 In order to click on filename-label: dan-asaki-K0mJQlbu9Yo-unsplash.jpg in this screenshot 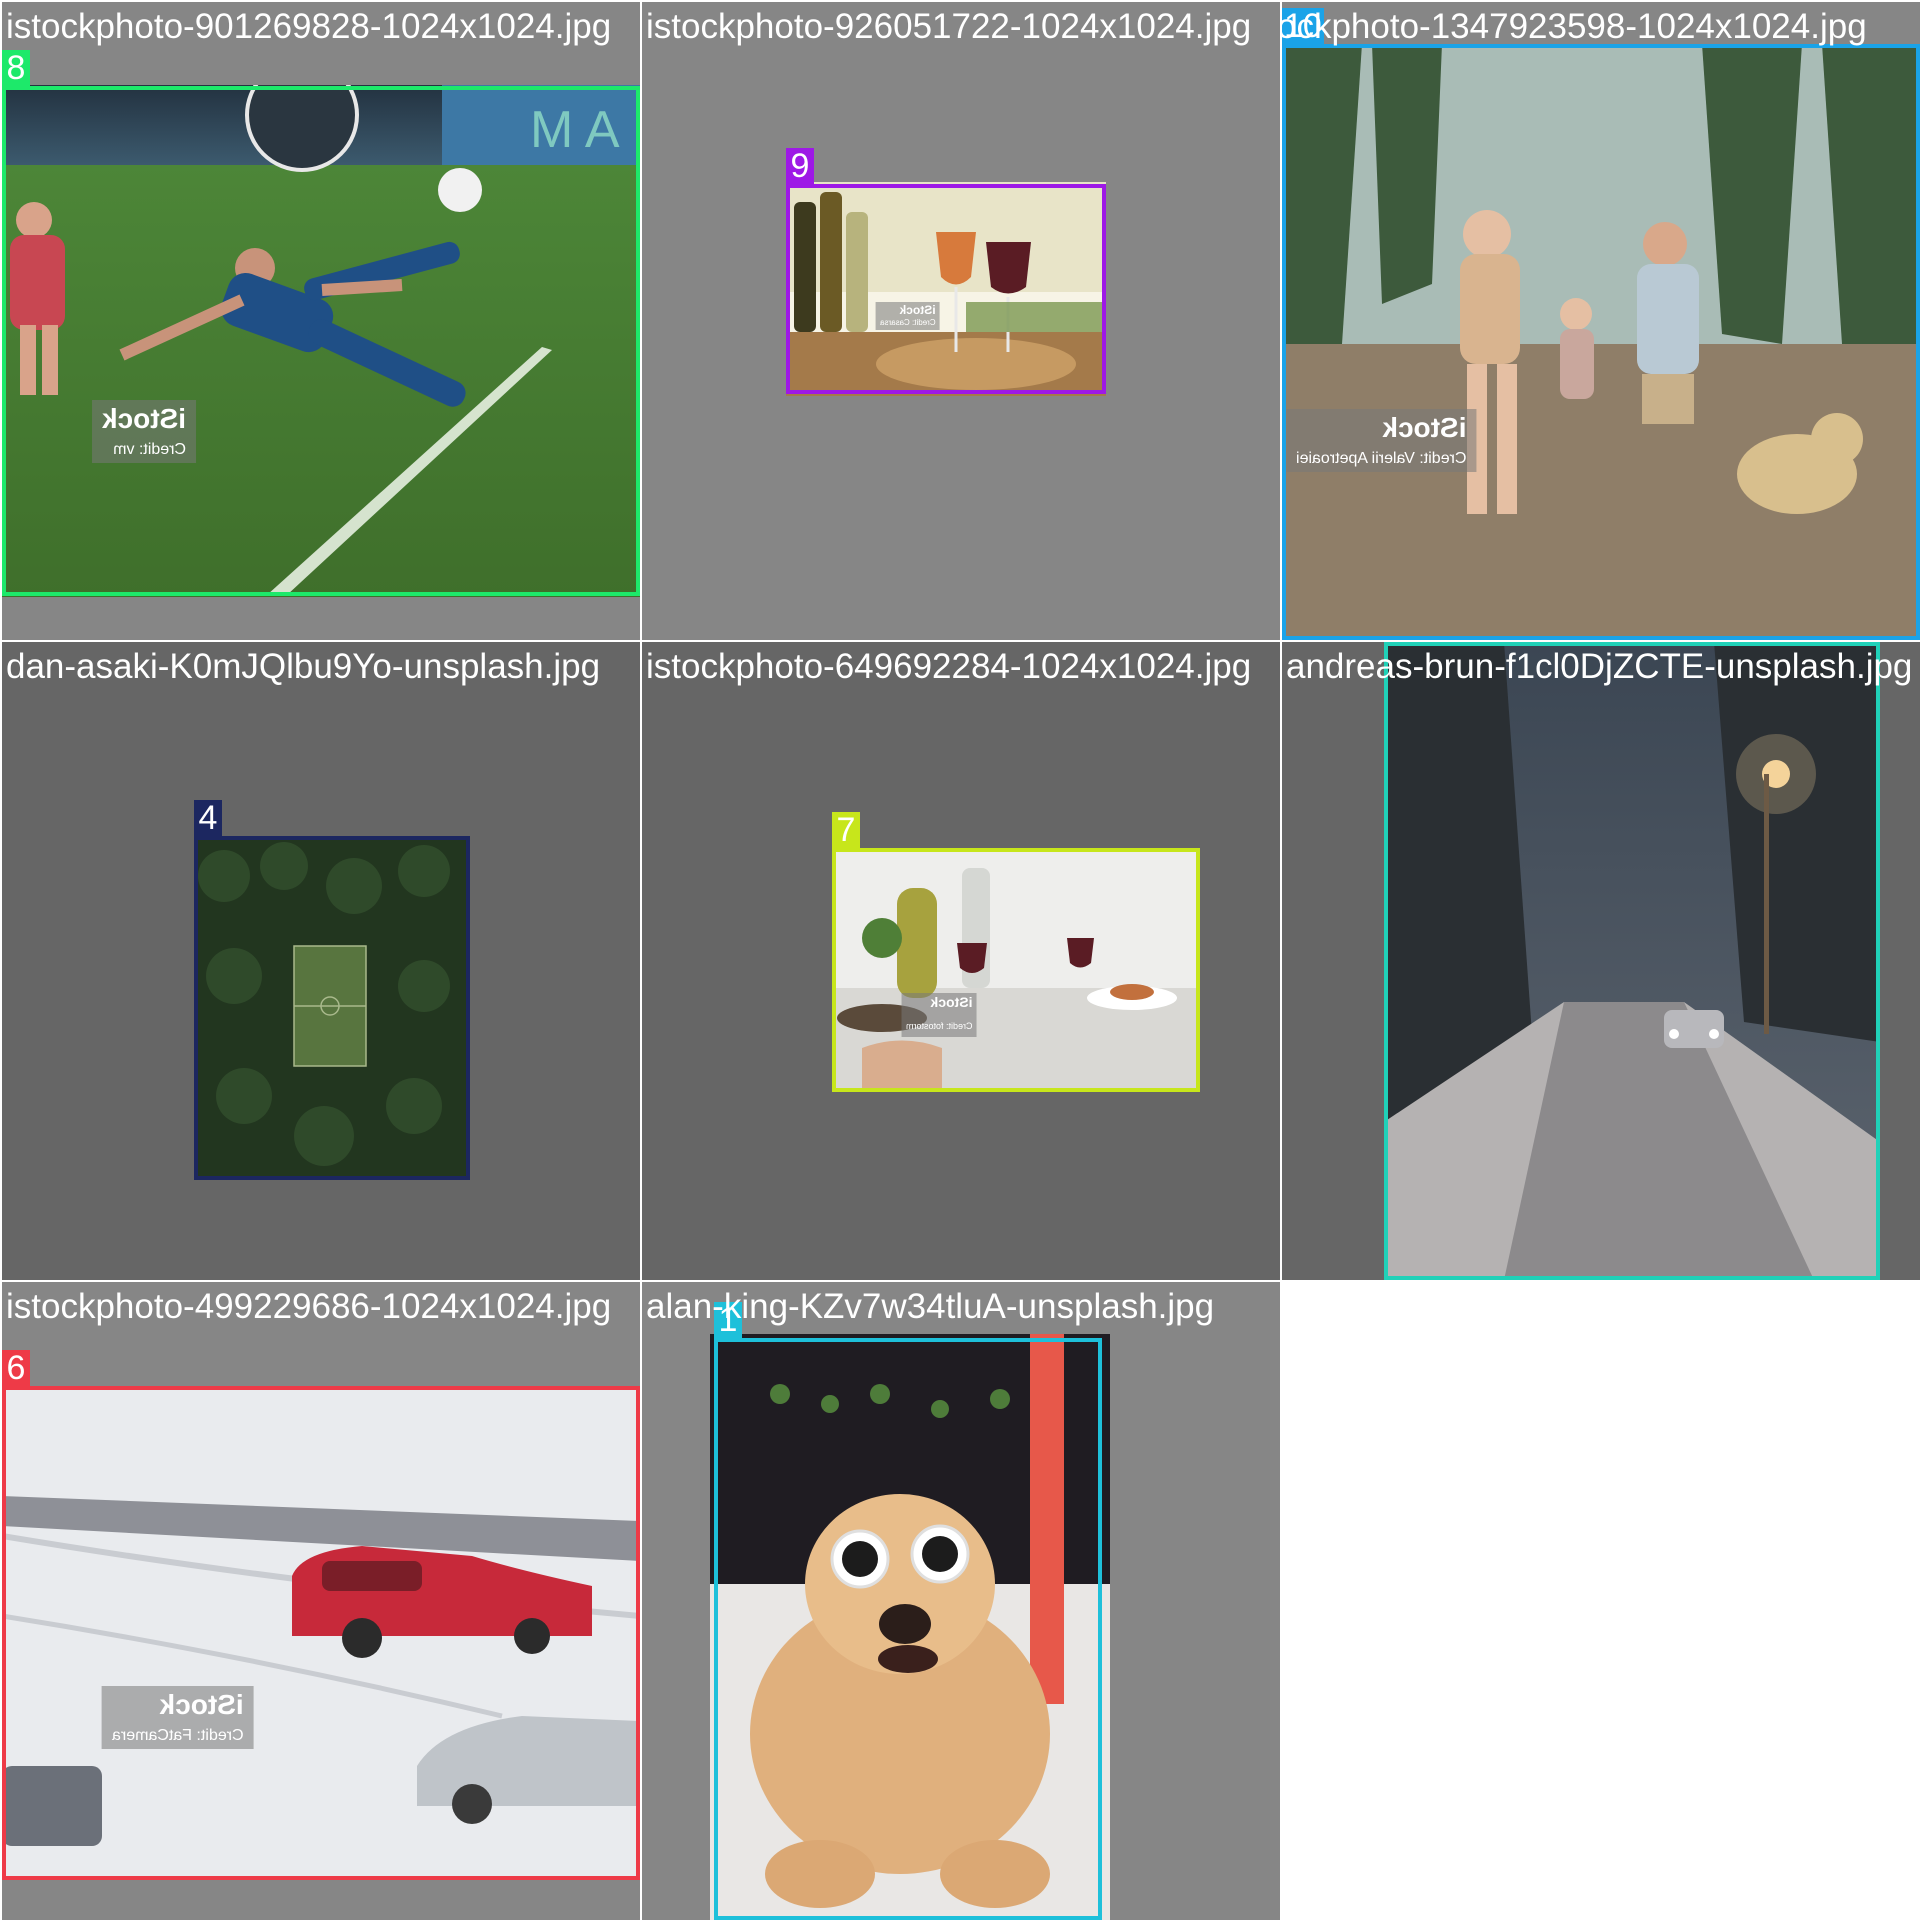, I will do `click(303, 666)`.